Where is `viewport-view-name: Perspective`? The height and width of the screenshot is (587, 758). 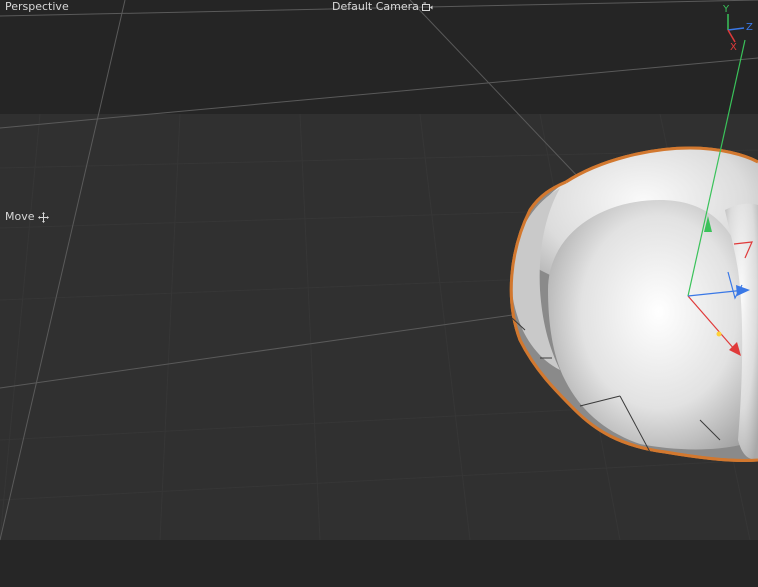
viewport-view-name: Perspective is located at coordinates (37, 7).